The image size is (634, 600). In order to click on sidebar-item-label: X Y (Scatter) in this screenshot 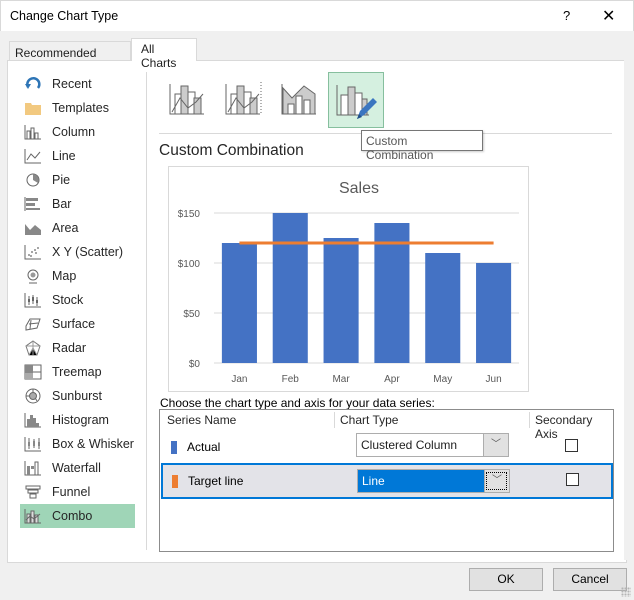, I will do `click(88, 252)`.